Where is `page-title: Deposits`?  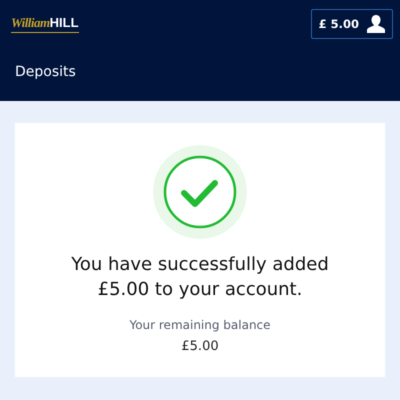 page-title: Deposits is located at coordinates (45, 71).